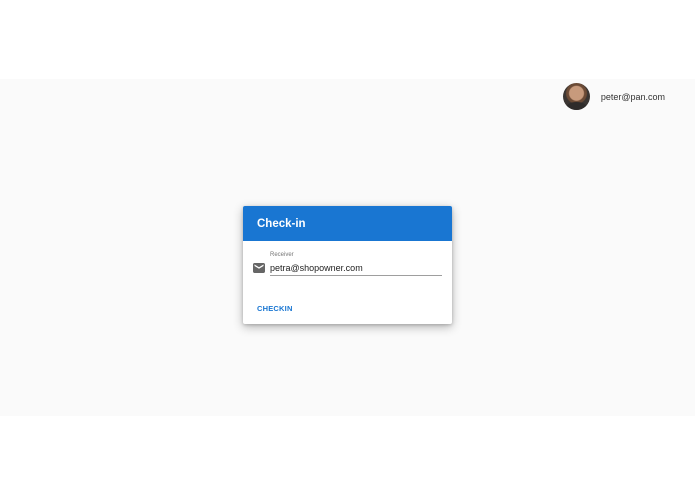  I want to click on avatar, so click(576, 96).